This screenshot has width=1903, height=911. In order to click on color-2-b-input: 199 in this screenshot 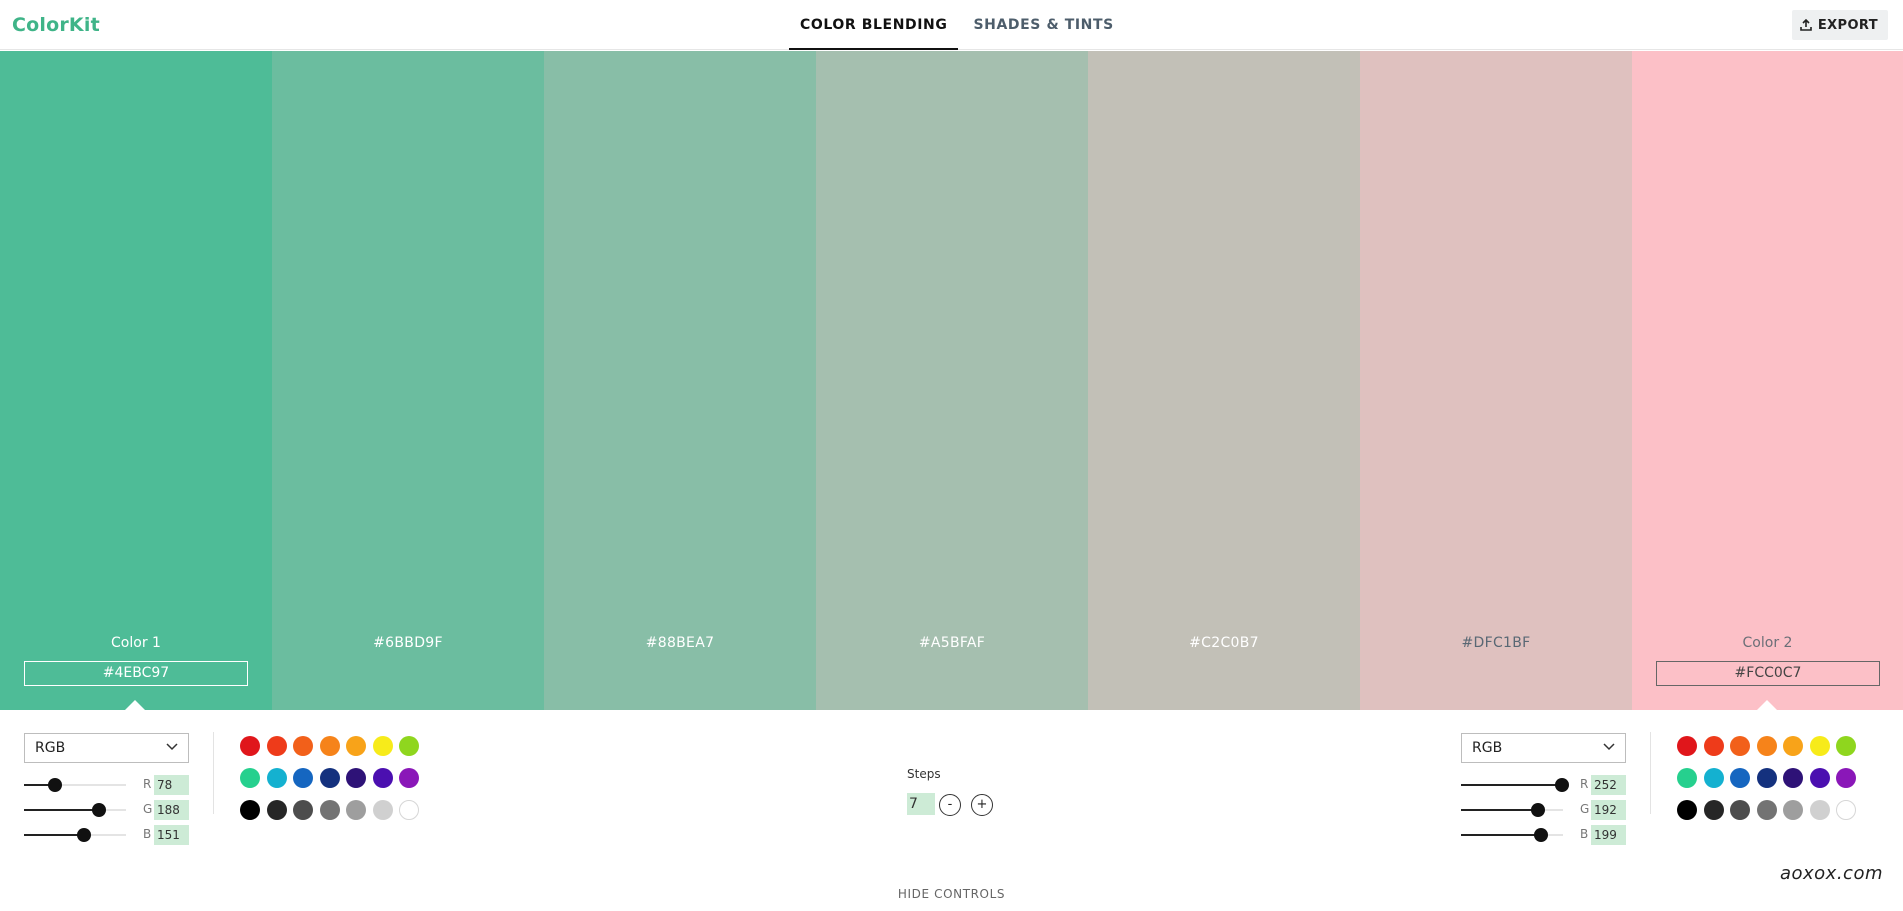, I will do `click(1608, 835)`.